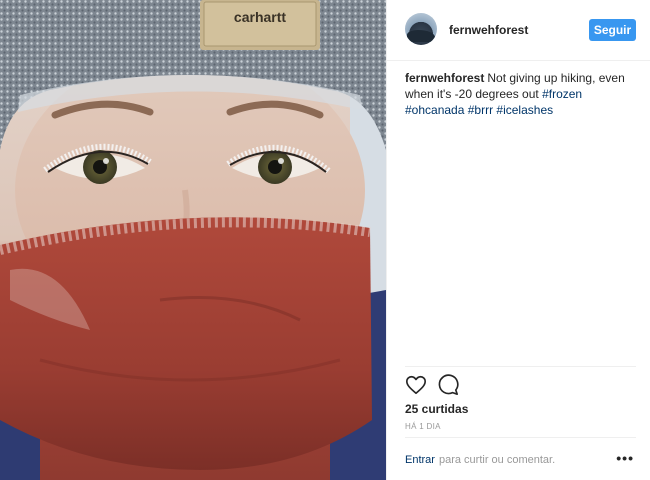 The image size is (650, 480). What do you see at coordinates (420, 460) in the screenshot?
I see `login-link: Entrar` at bounding box center [420, 460].